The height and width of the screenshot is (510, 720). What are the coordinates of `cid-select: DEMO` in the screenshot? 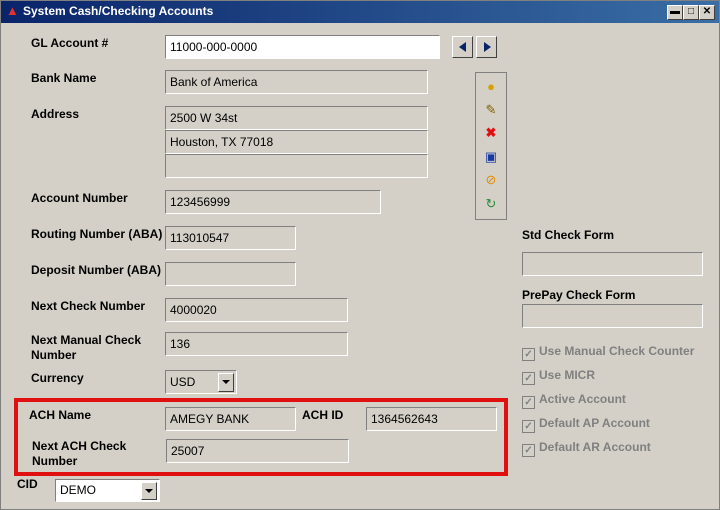 It's located at (107, 490).